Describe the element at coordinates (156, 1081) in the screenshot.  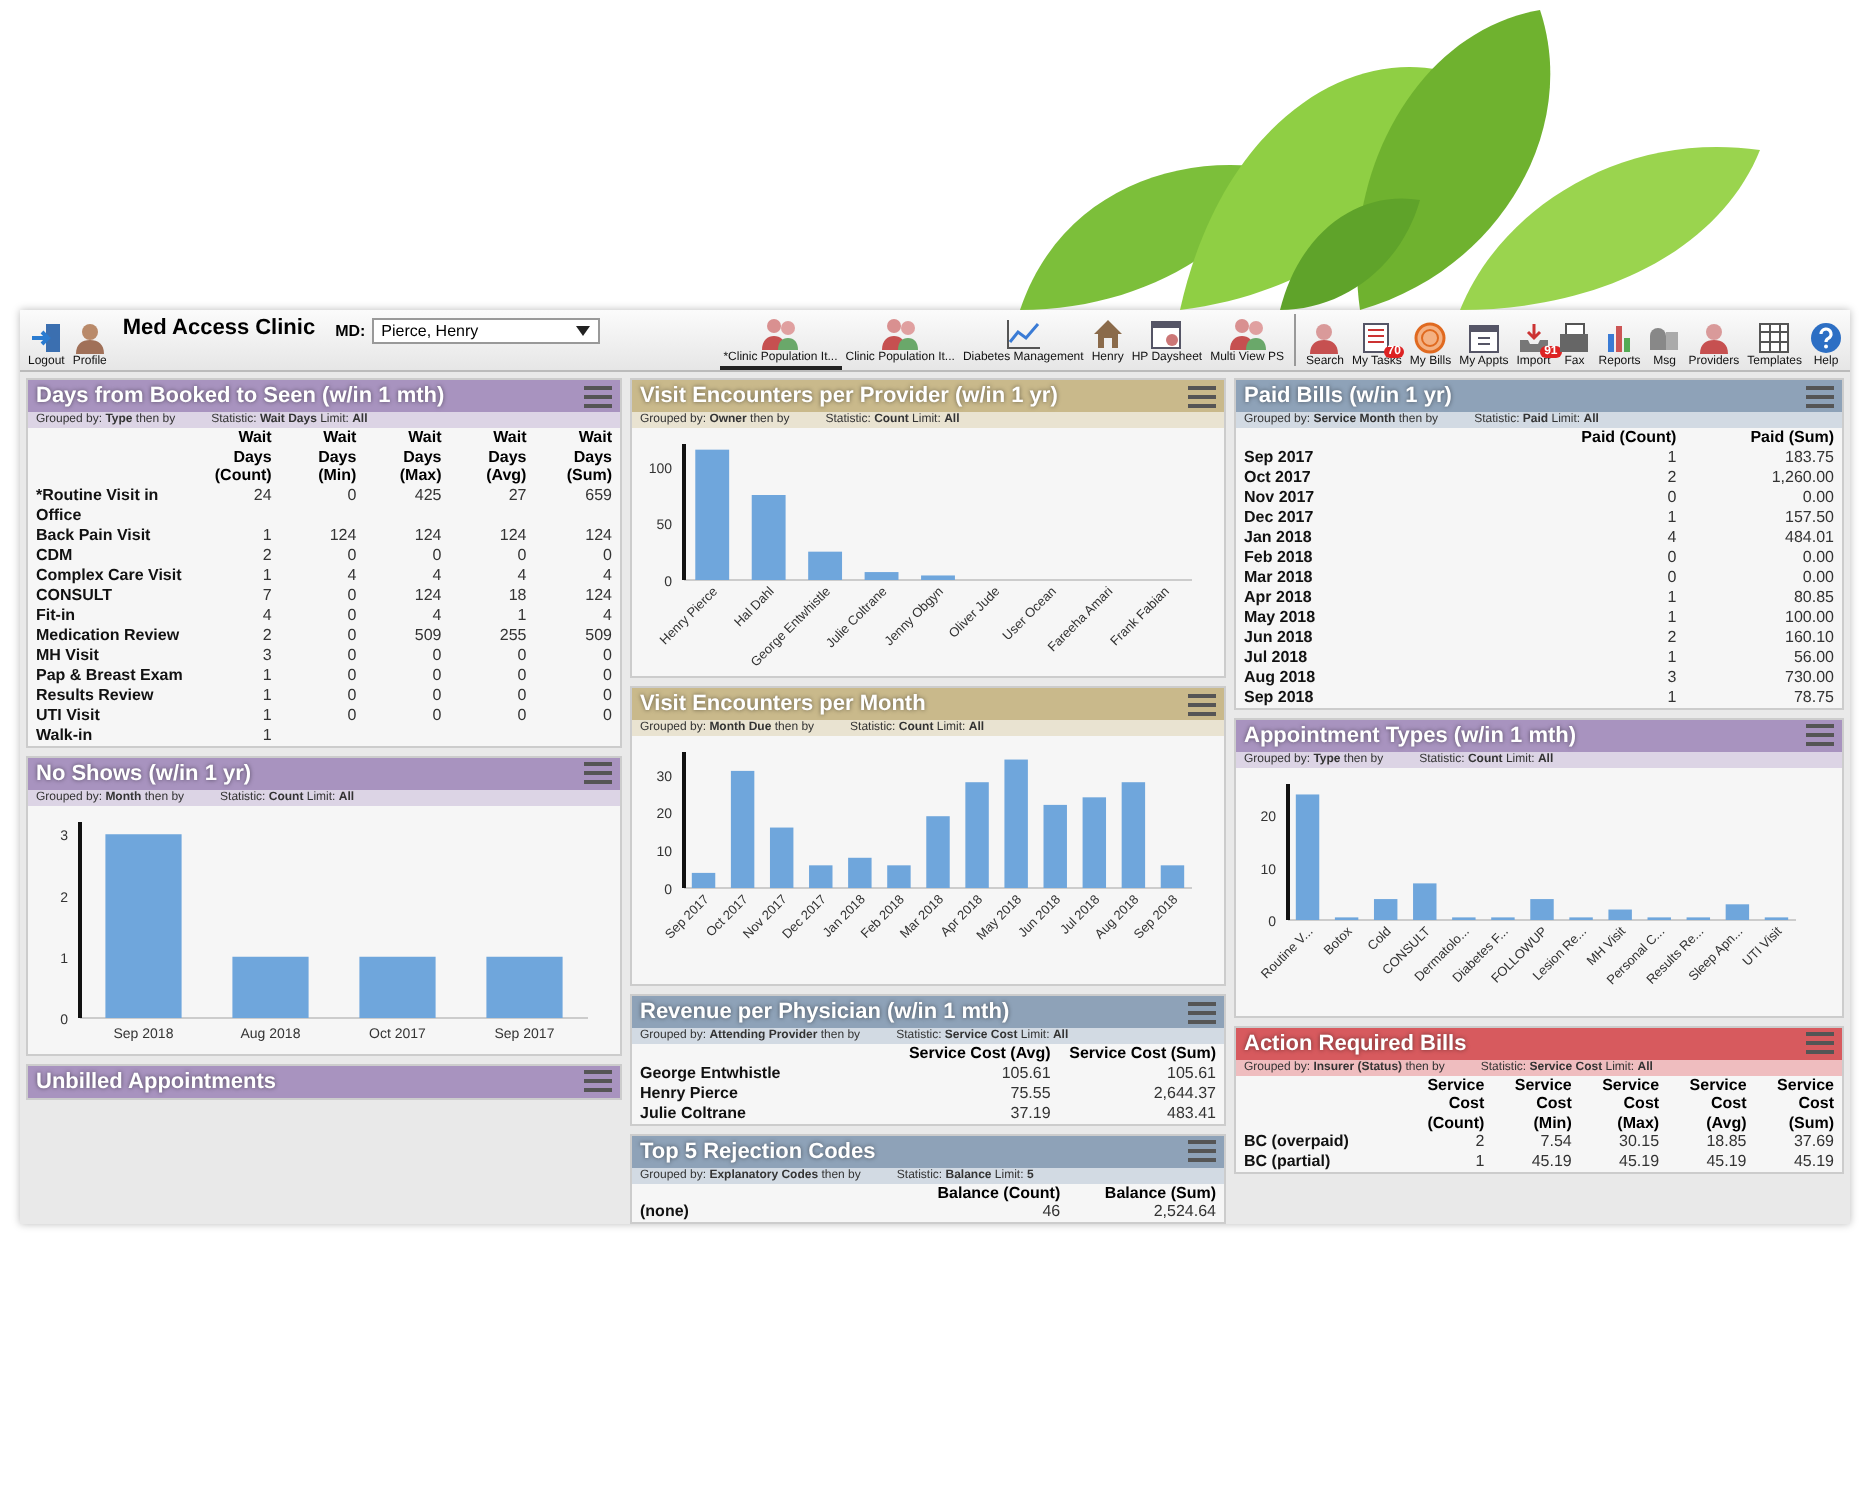
I see `panel-title: Unbilled Appointments` at that location.